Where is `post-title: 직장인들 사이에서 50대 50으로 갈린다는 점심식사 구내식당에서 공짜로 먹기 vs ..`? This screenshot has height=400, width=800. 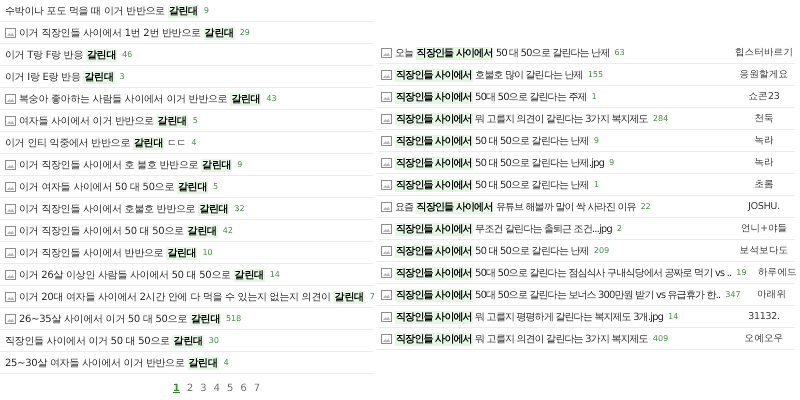 post-title: 직장인들 사이에서 50대 50으로 갈린다는 점심식사 구내식당에서 공짜로 먹기 vs .. is located at coordinates (563, 273).